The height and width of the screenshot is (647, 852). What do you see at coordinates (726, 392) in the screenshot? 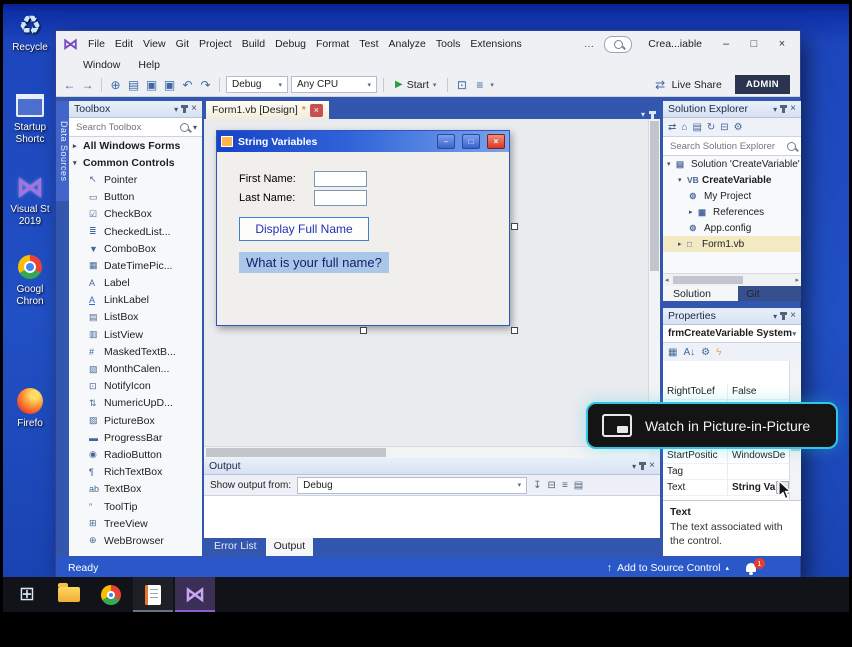
I see `property-row: RightToLef False` at bounding box center [726, 392].